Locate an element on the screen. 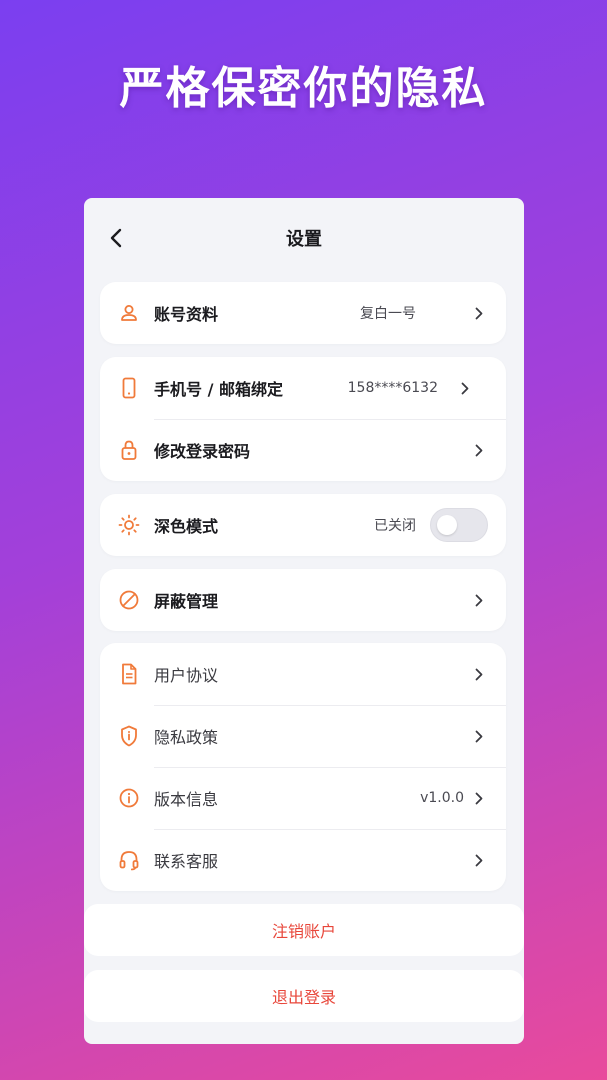 Image resolution: width=607 pixels, height=1080 pixels. nav-bar: 设置 is located at coordinates (304, 238).